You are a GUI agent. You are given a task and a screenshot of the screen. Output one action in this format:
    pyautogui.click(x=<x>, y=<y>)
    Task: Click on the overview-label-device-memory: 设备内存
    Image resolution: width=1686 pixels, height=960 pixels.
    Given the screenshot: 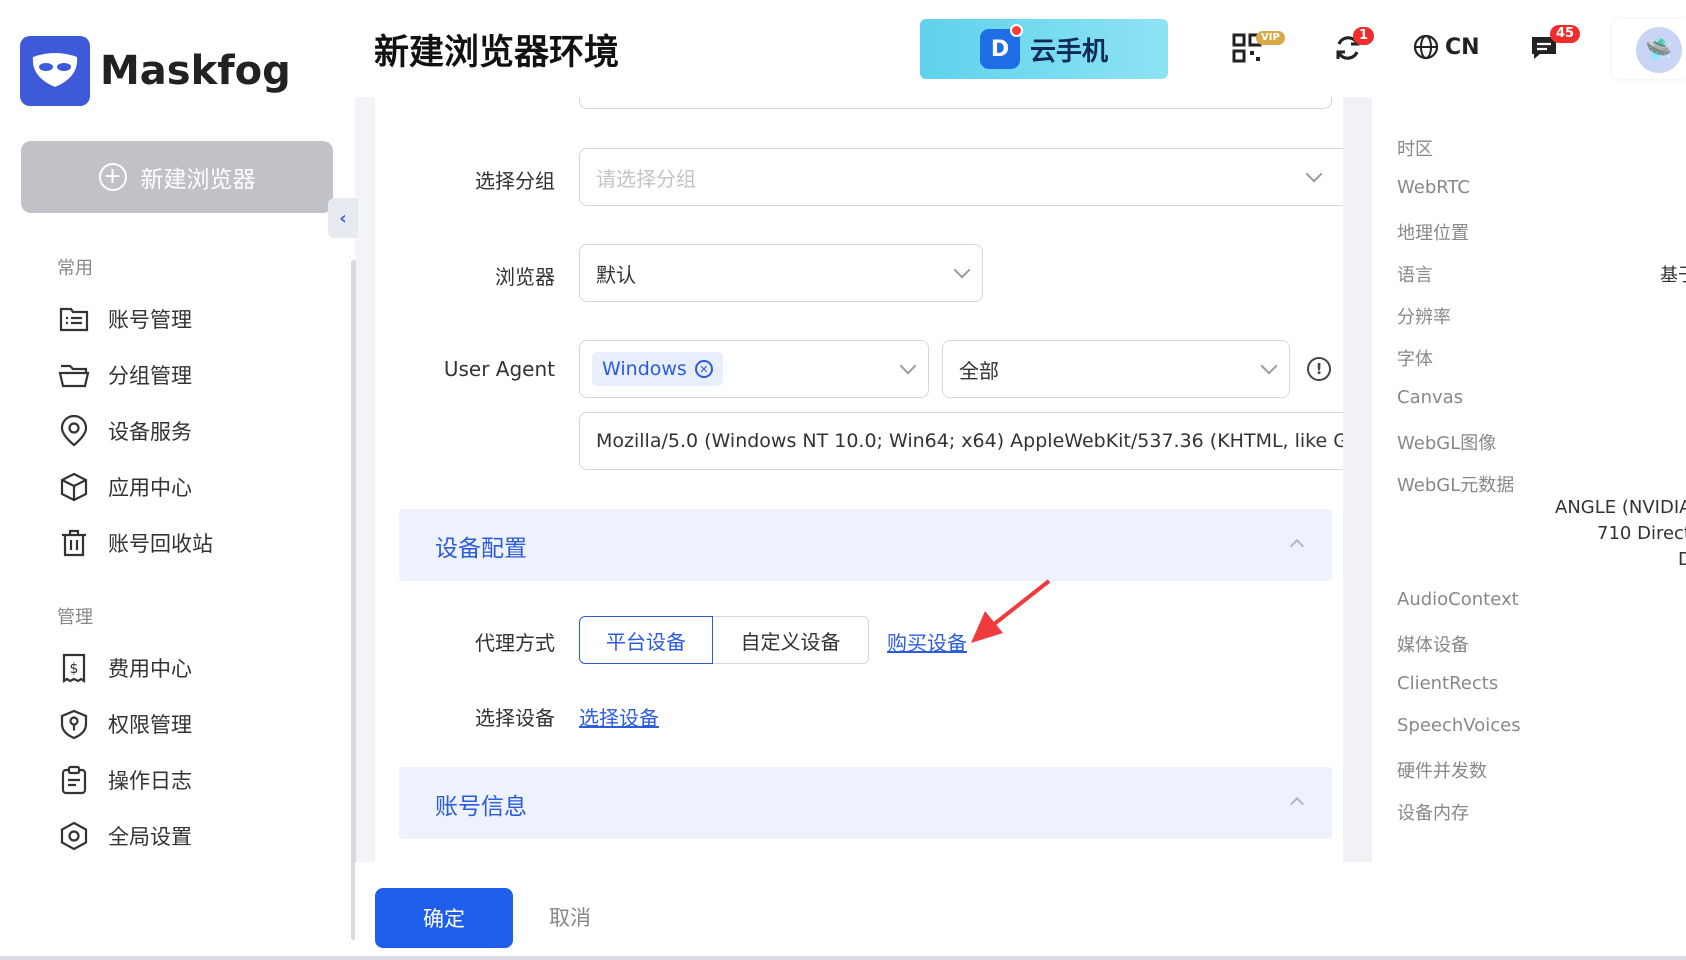 What is the action you would take?
    pyautogui.click(x=1433, y=813)
    